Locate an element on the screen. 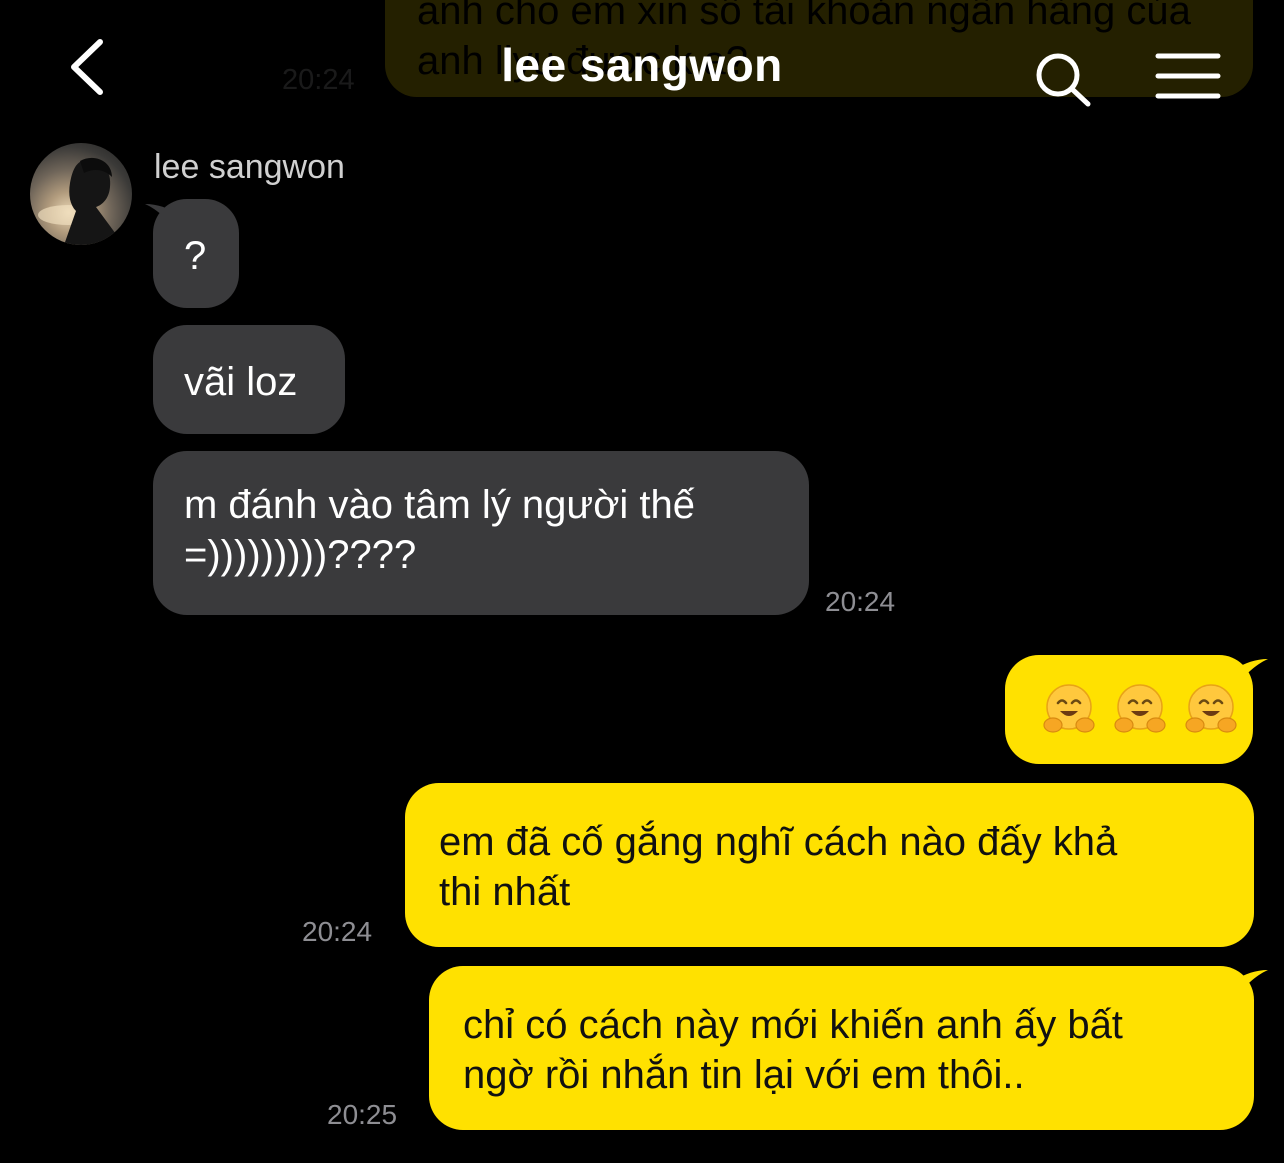 This screenshot has width=1284, height=1163. sender-avatar is located at coordinates (81, 194).